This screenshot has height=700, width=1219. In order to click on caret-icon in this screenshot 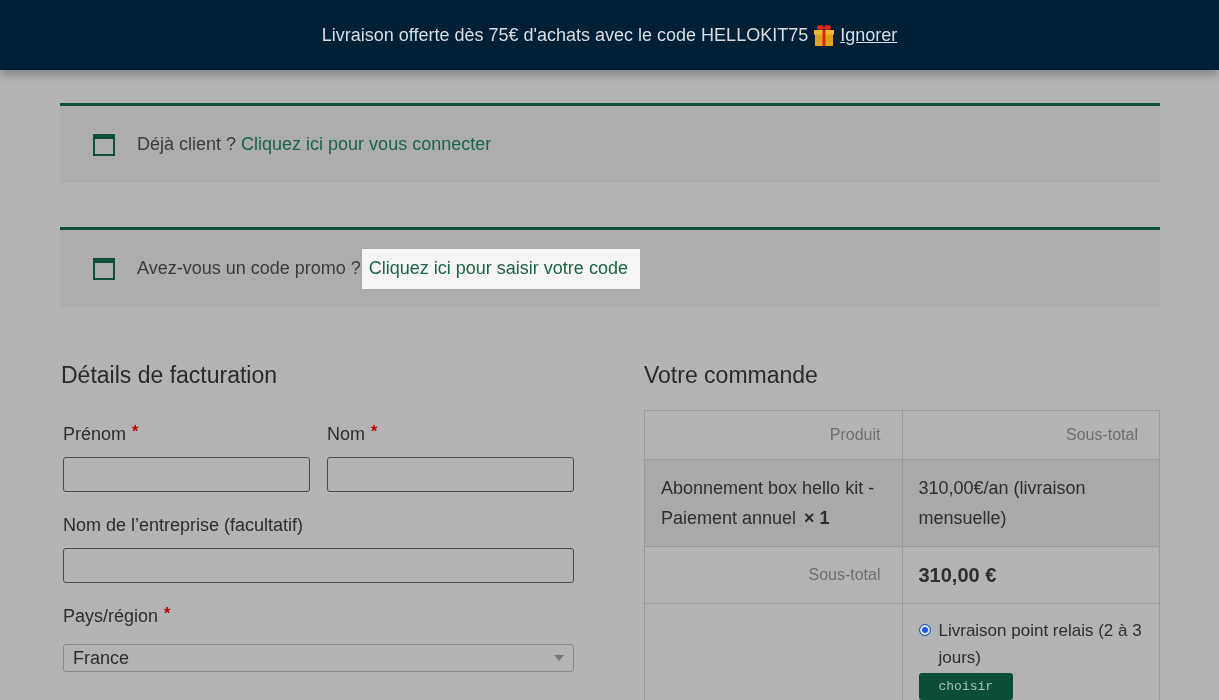, I will do `click(559, 658)`.